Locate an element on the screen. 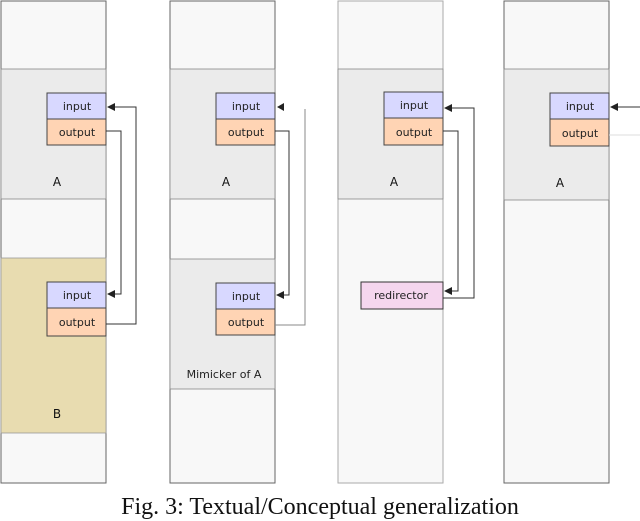 Image resolution: width=640 pixels, height=521 pixels. redirector-label: redirector is located at coordinates (401, 295).